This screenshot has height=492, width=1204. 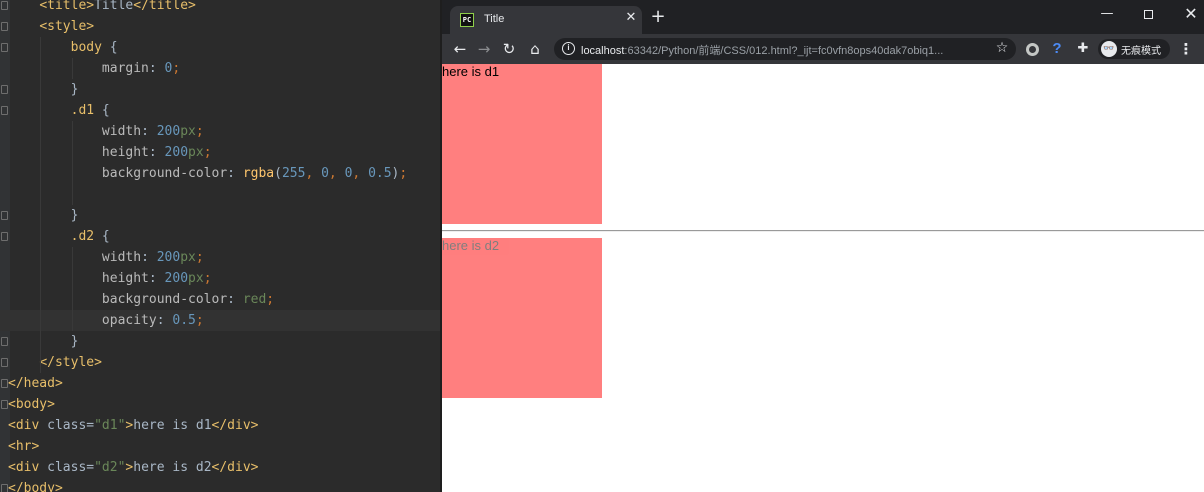 I want to click on menu-dots-icon: ⋮, so click(x=1186, y=49).